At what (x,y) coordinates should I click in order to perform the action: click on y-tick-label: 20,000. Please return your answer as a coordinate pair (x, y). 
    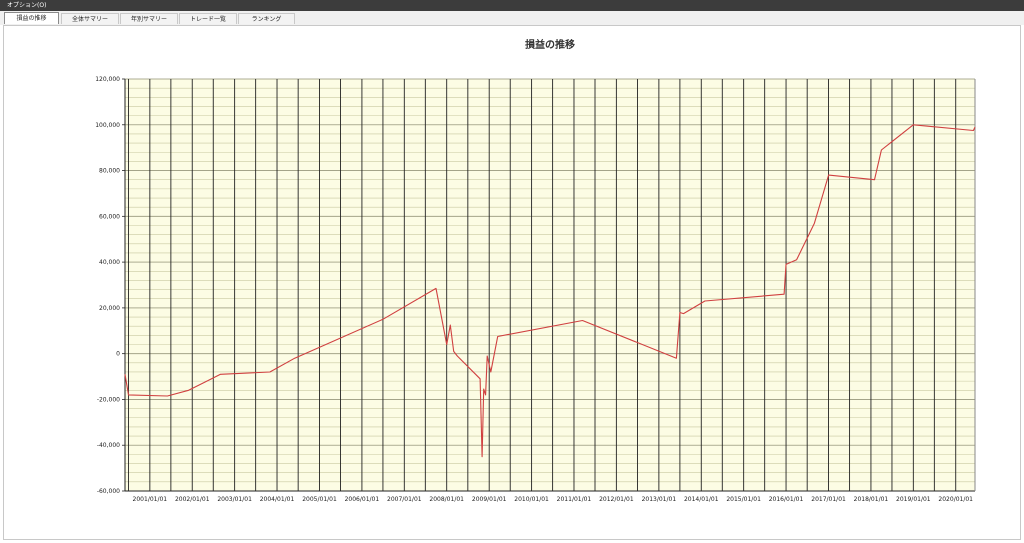
    Looking at the image, I should click on (109, 308).